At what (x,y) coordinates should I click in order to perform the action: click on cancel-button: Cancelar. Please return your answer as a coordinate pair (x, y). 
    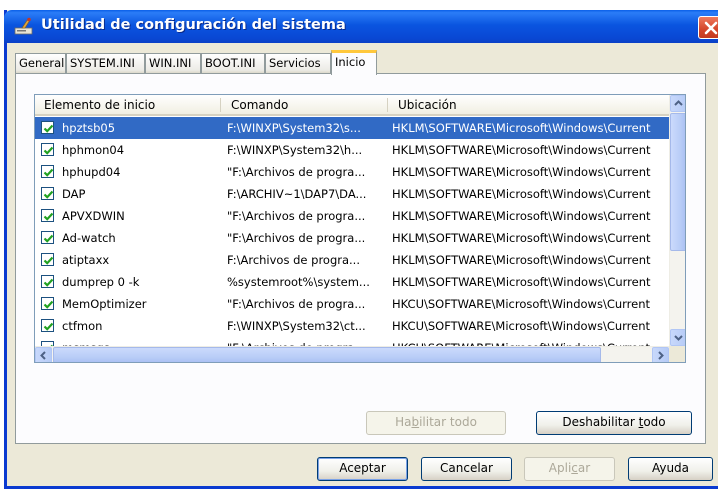
    Looking at the image, I should click on (466, 469).